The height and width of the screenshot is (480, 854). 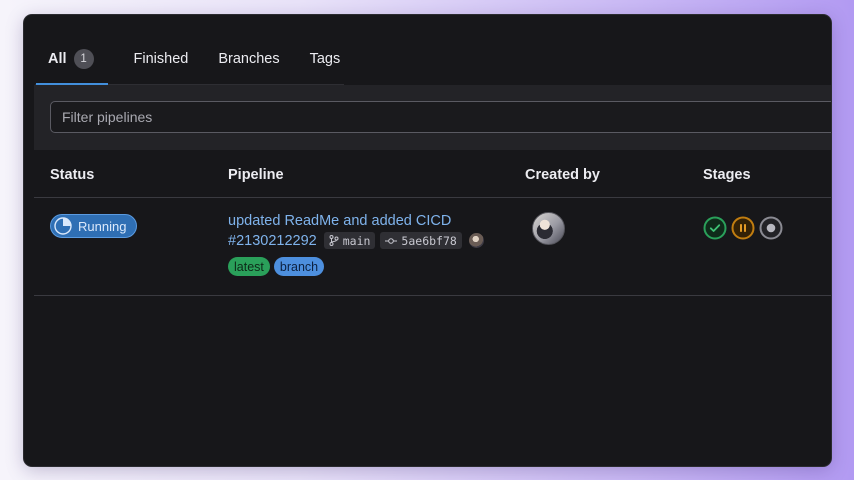 I want to click on tab-branches: Branches, so click(x=248, y=67).